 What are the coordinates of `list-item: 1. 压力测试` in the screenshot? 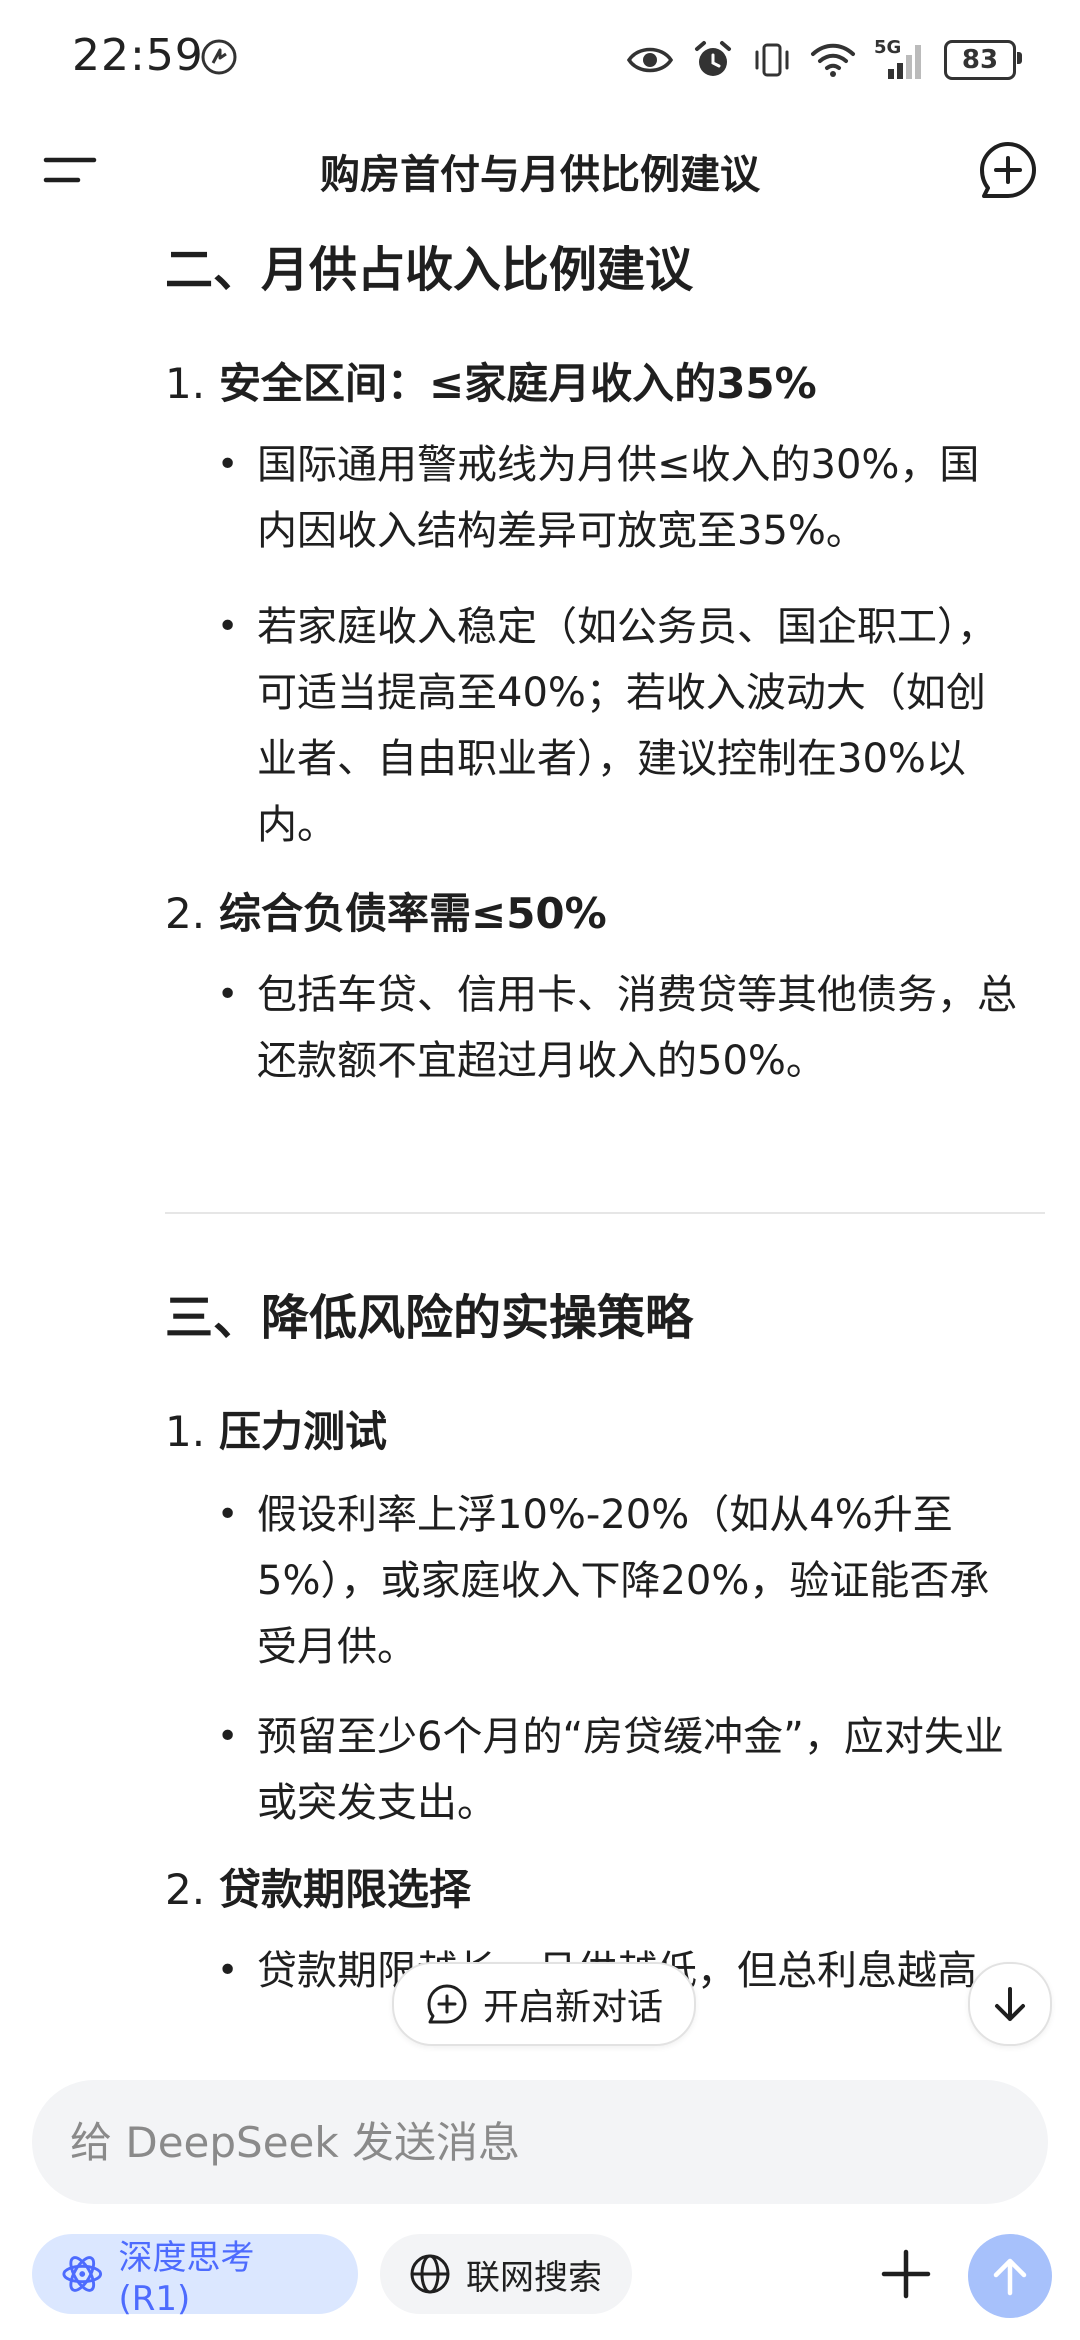 It's located at (276, 1428).